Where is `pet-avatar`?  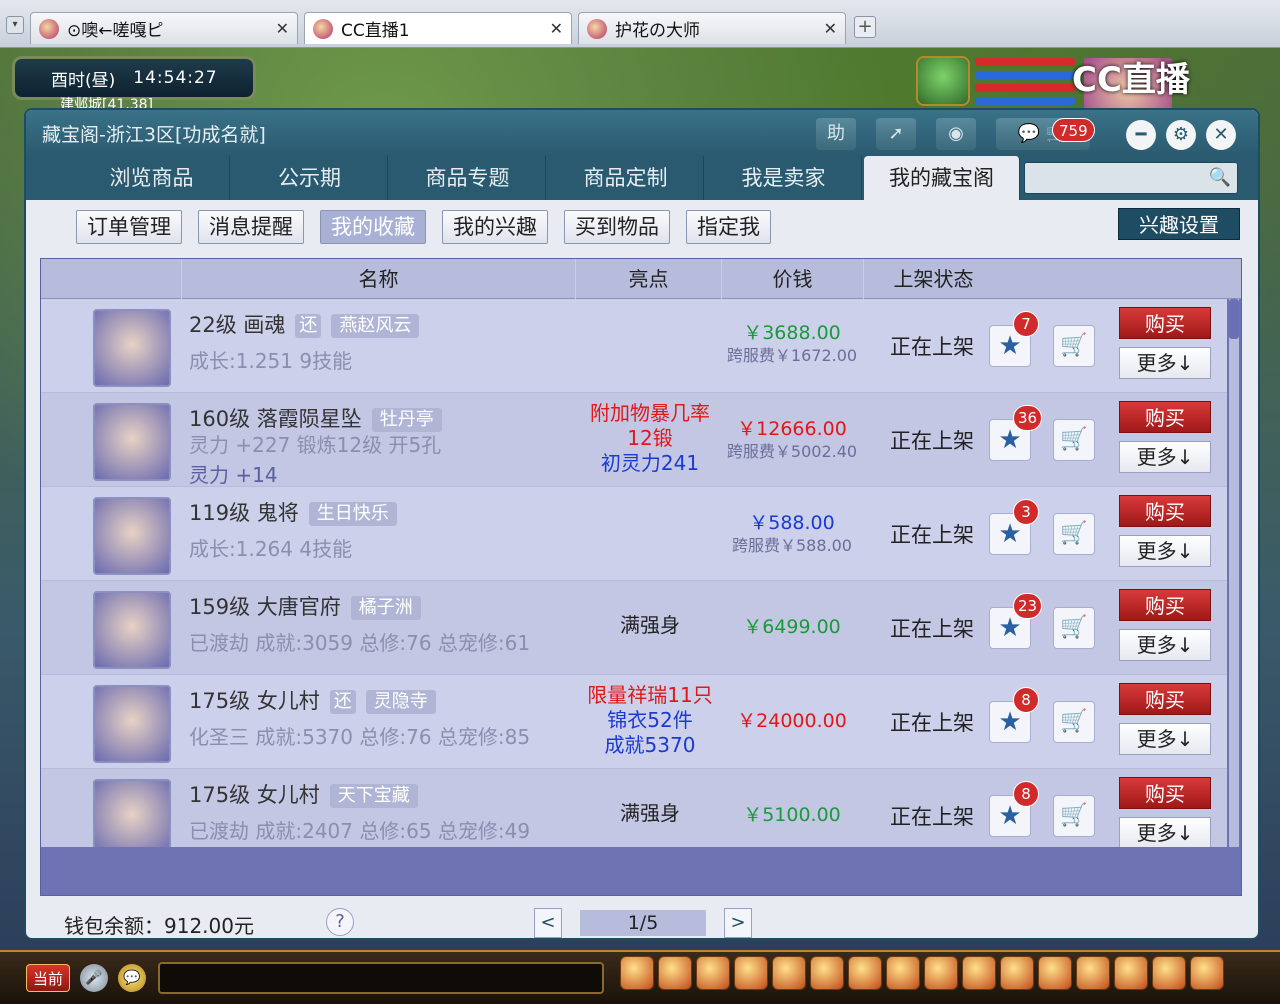
pet-avatar is located at coordinates (943, 81).